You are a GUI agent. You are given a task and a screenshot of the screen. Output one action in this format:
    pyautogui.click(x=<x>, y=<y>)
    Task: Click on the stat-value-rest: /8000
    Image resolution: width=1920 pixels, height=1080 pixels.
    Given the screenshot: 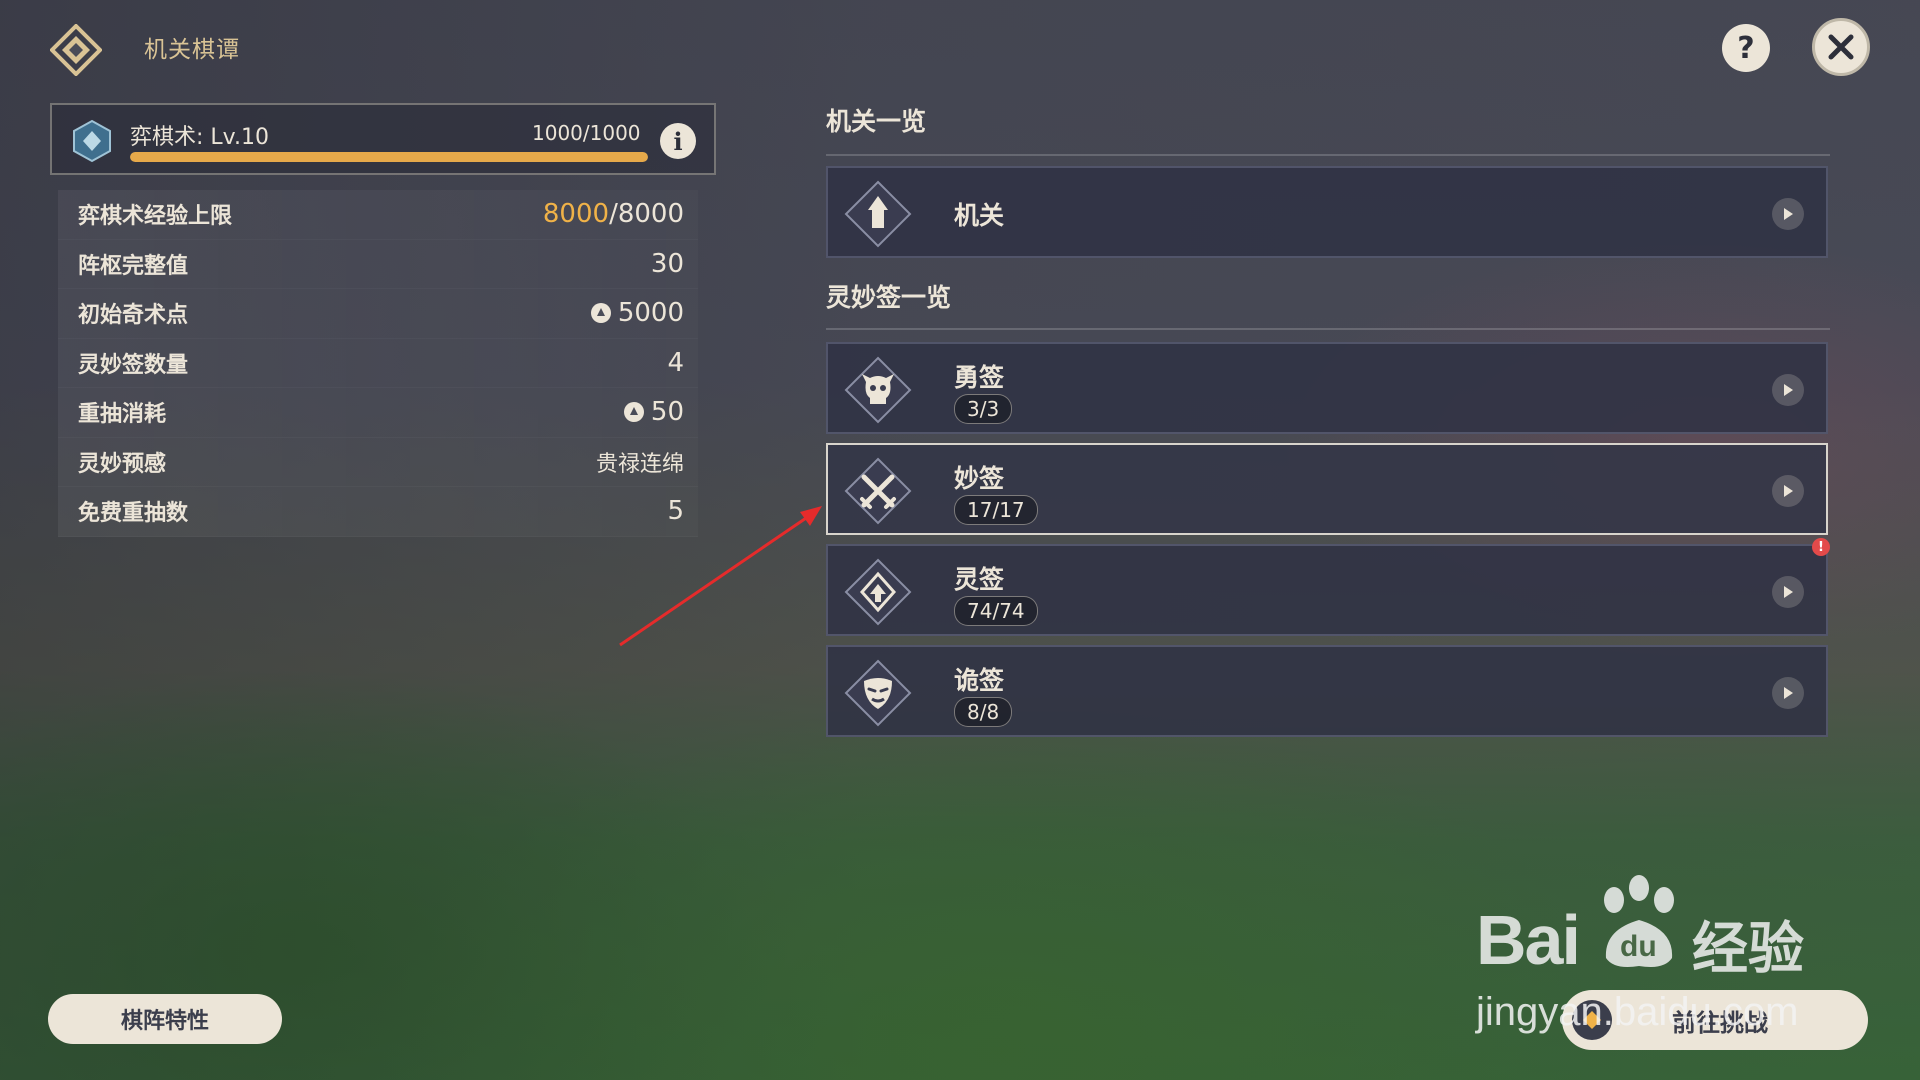 What is the action you would take?
    pyautogui.click(x=646, y=214)
    